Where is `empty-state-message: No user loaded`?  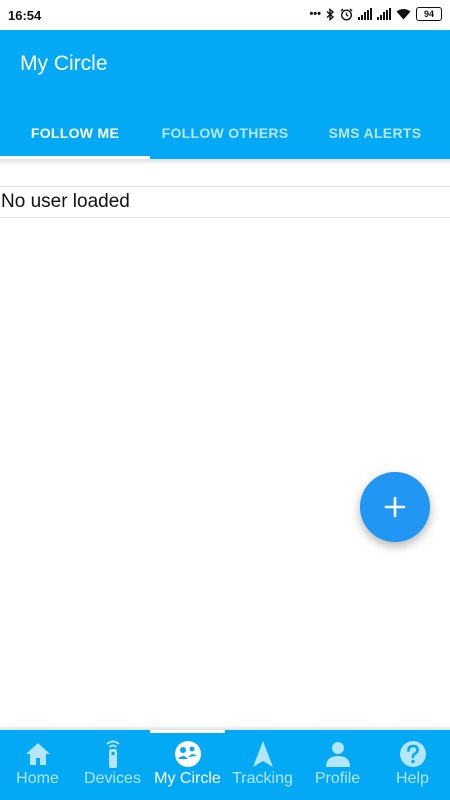 empty-state-message: No user loaded is located at coordinates (65, 201).